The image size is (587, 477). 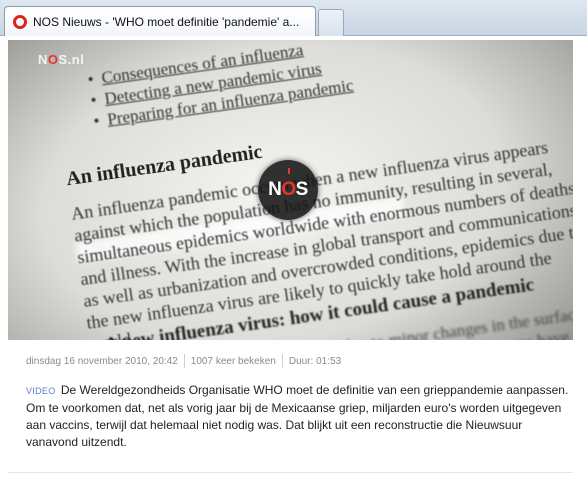 I want to click on nos-play-logo: NOS, so click(x=288, y=189).